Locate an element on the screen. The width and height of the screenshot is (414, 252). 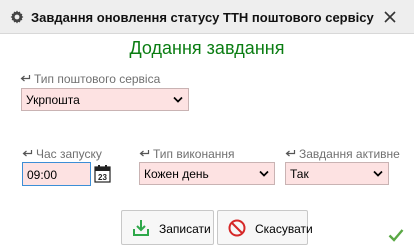
start-time-value: 09:00 is located at coordinates (42, 175).